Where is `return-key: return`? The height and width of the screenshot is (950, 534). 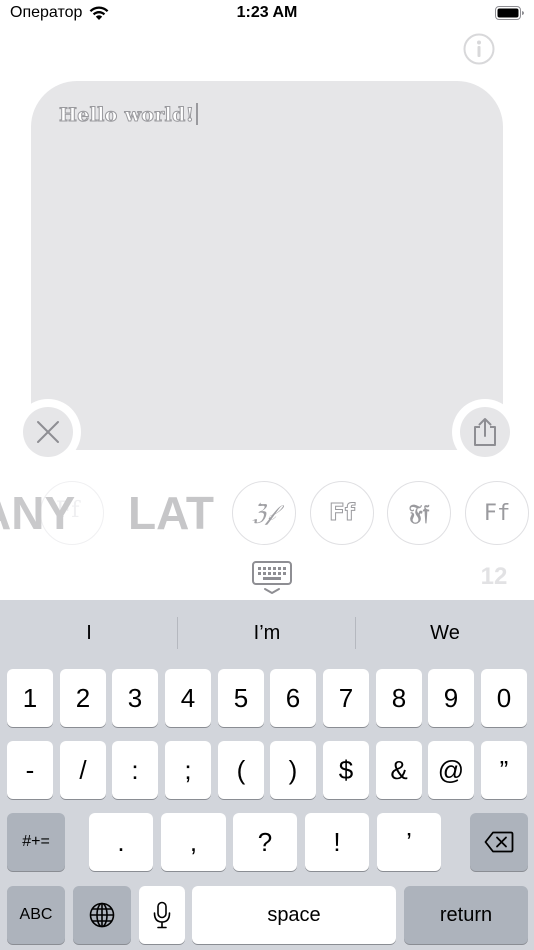
return-key: return is located at coordinates (466, 915).